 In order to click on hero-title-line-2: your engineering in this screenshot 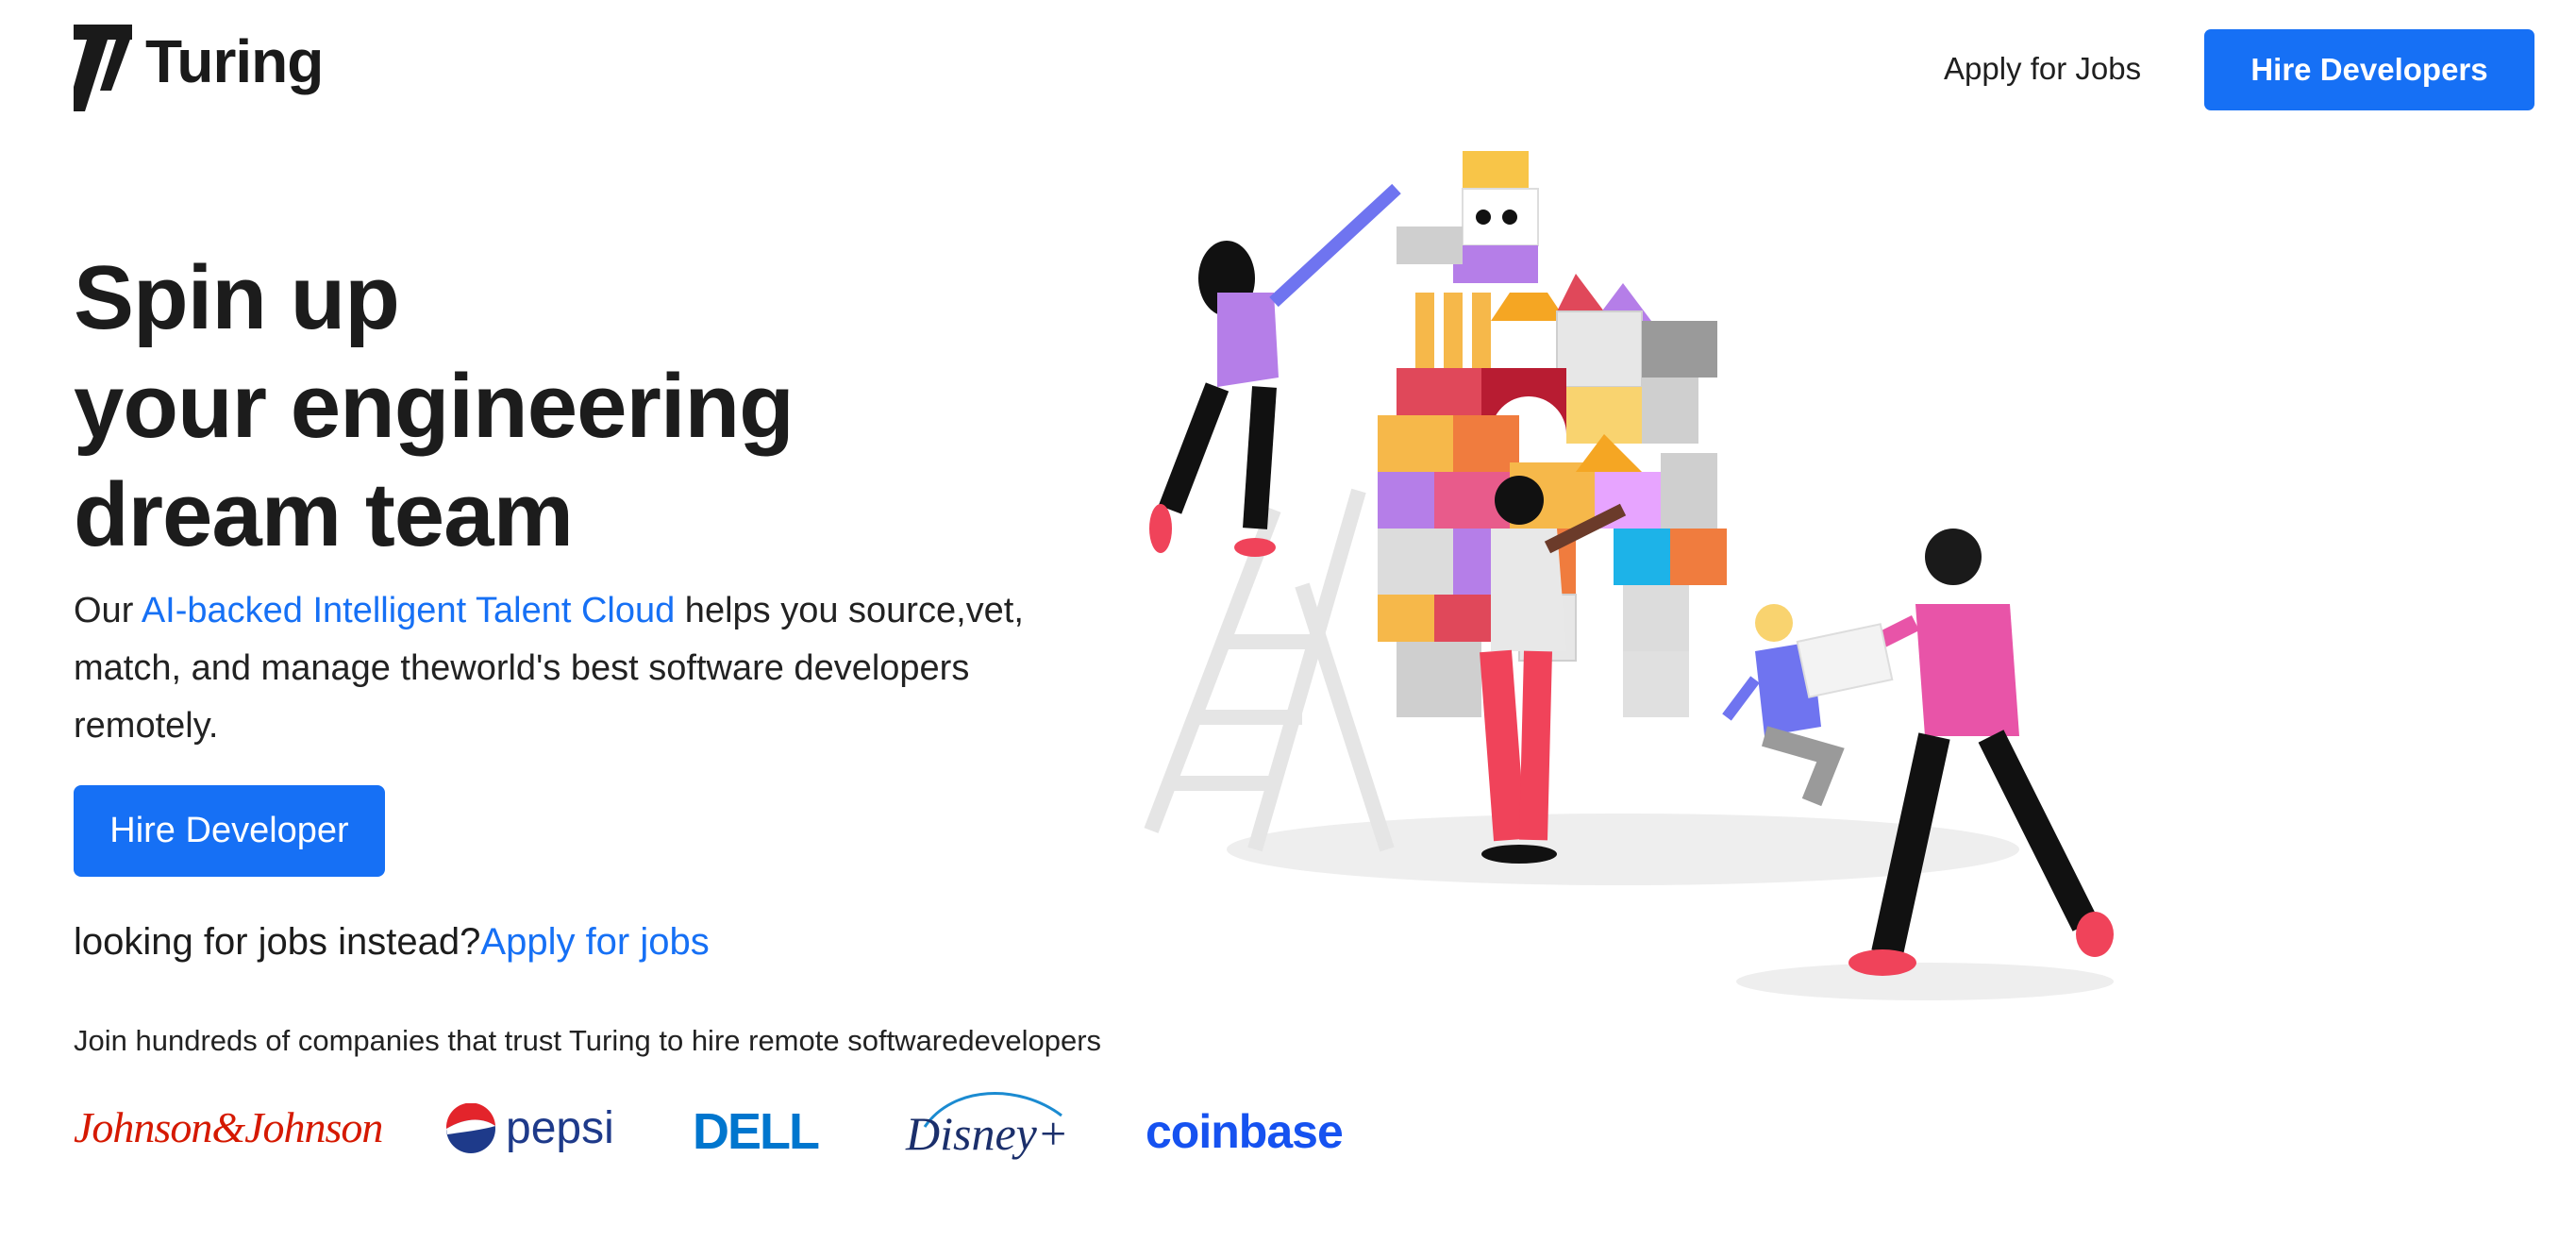, I will do `click(434, 406)`.